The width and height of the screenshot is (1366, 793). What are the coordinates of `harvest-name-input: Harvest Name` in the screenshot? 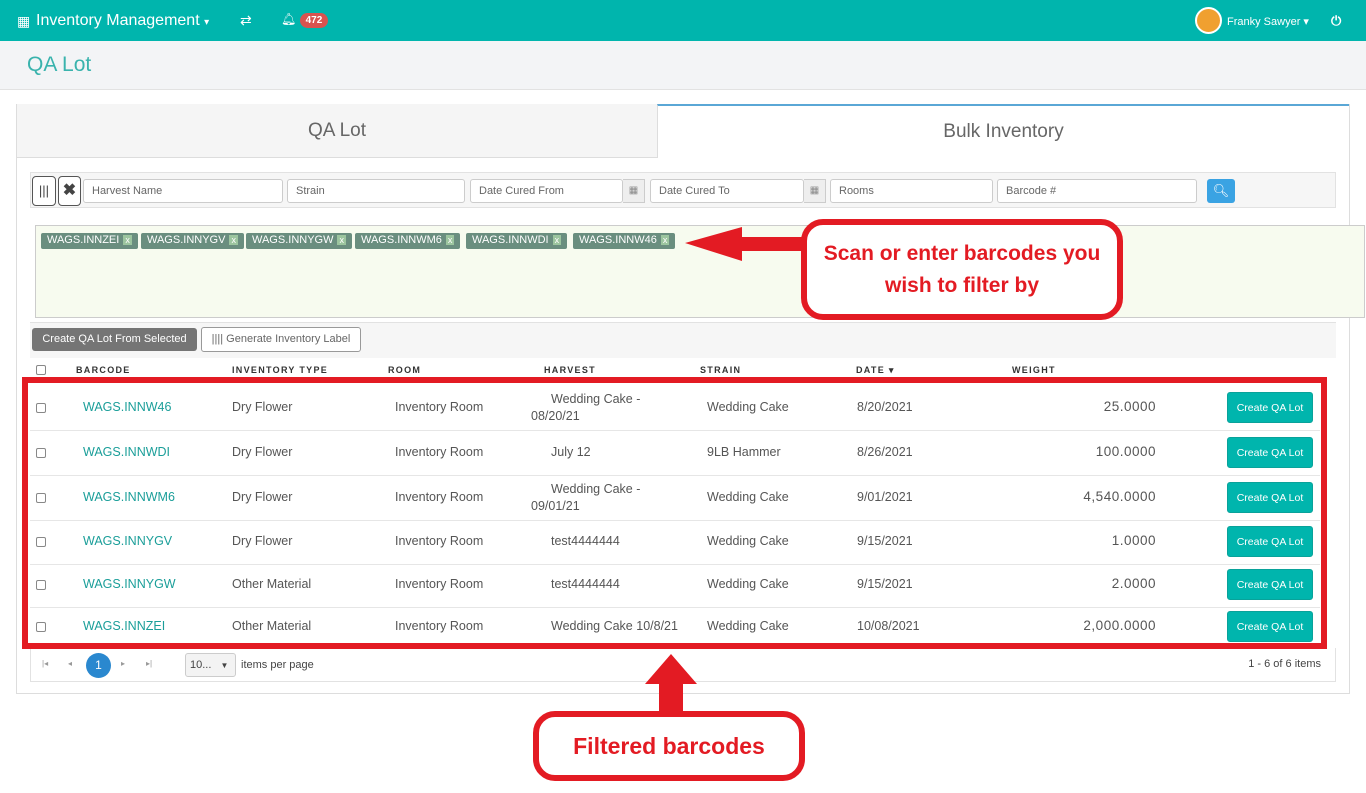 It's located at (183, 191).